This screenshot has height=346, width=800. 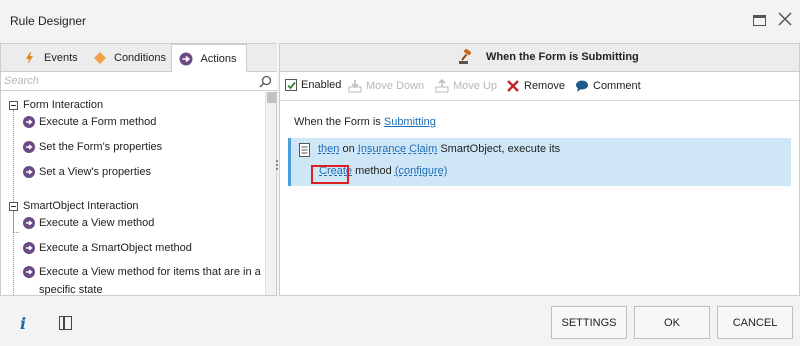 I want to click on rule-event-text: When the Form is, so click(x=339, y=122).